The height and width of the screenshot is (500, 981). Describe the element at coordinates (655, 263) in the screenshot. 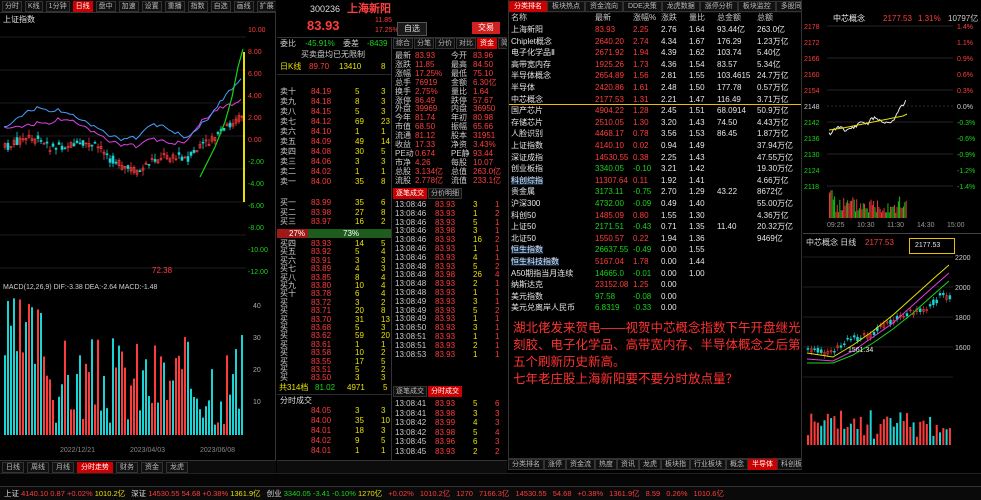

I see `sector-row: 恒生科技指数 5167.04 1.78 0.00 1.44` at that location.